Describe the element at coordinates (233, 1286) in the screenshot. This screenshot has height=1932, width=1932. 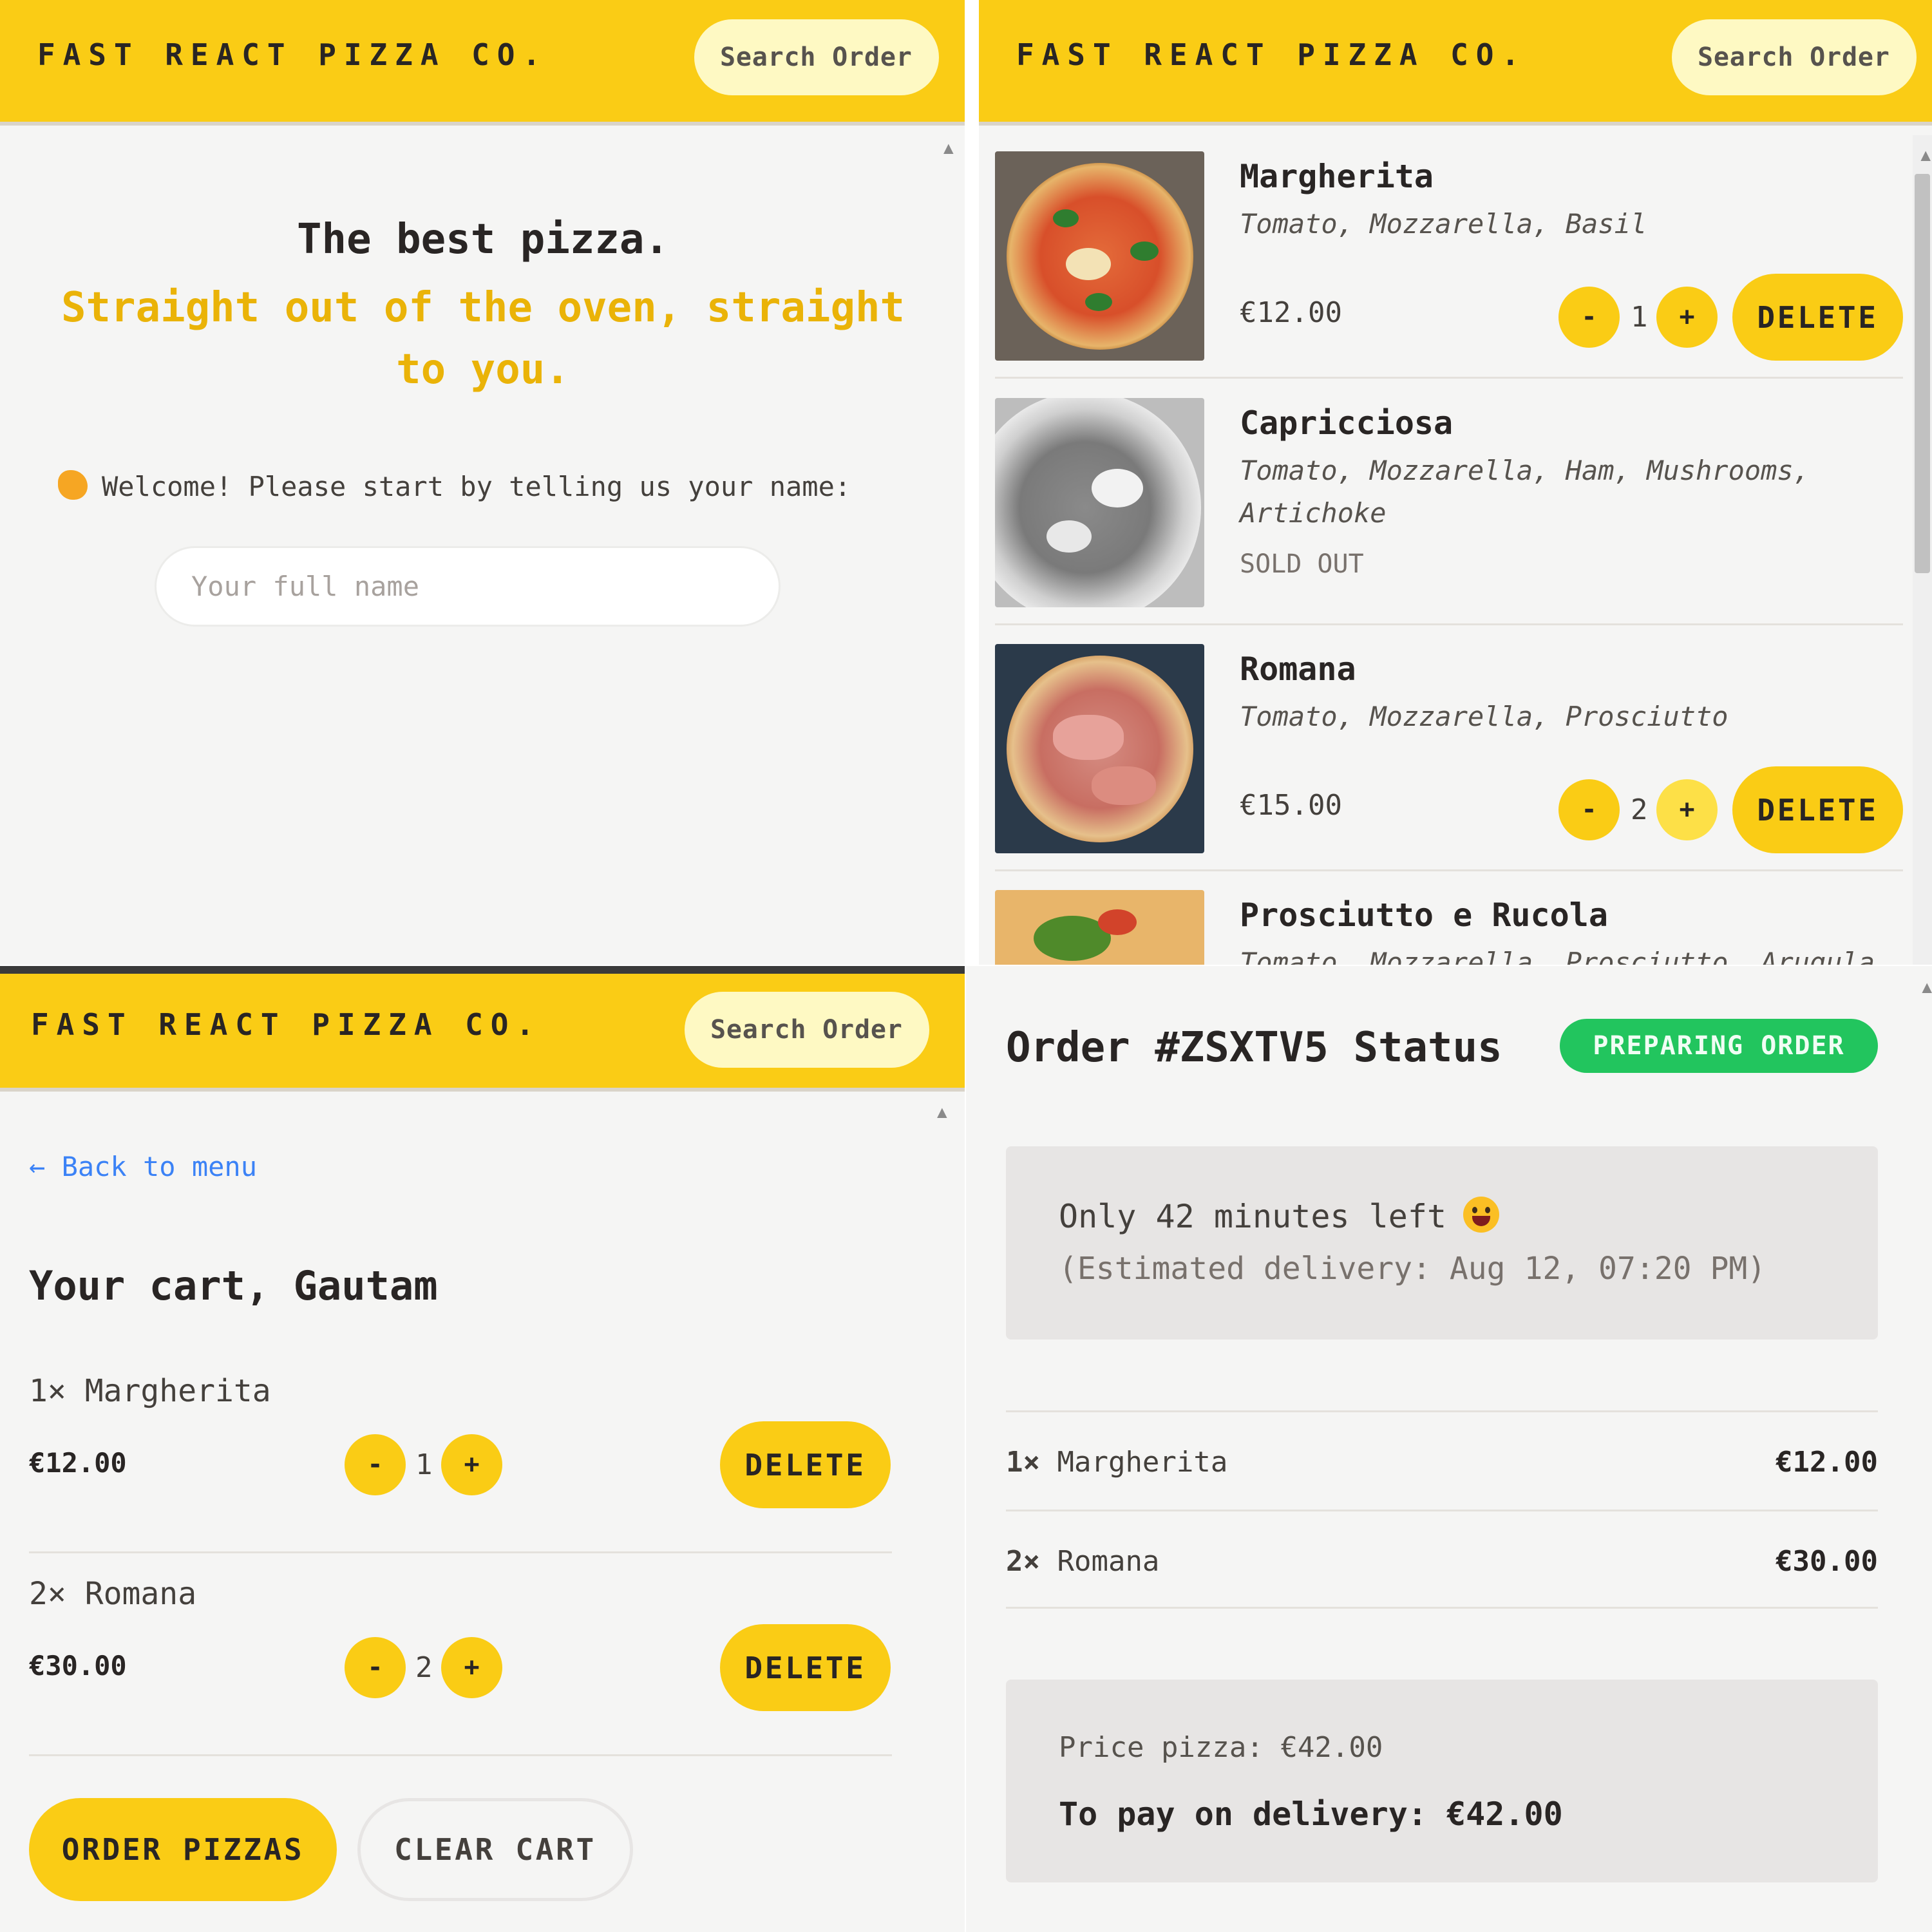
I see `cart-title: Your cart, Gautam` at that location.